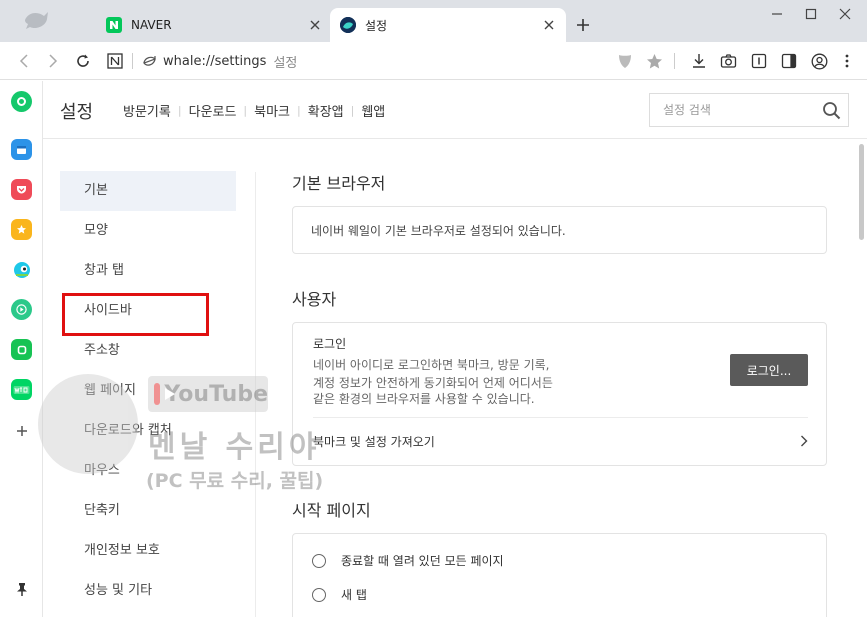 The width and height of the screenshot is (867, 617). Describe the element at coordinates (339, 594) in the screenshot. I see `start-option-new-tab: 새 탭` at that location.